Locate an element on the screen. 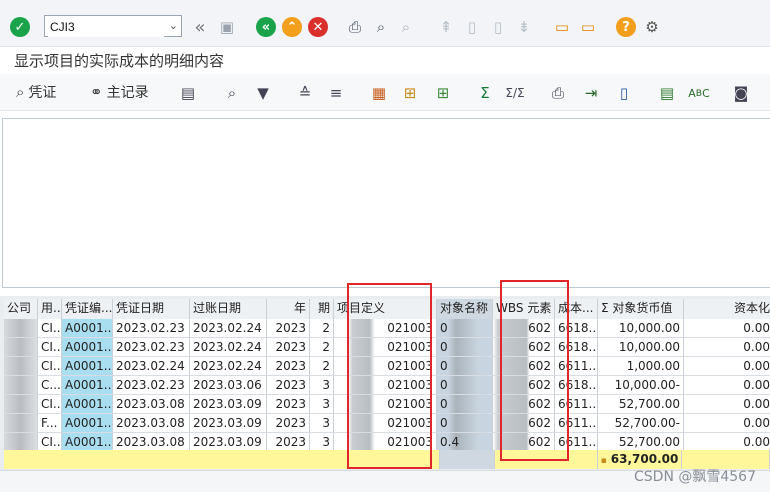  settings-gear-icon: ⚙ is located at coordinates (652, 27).